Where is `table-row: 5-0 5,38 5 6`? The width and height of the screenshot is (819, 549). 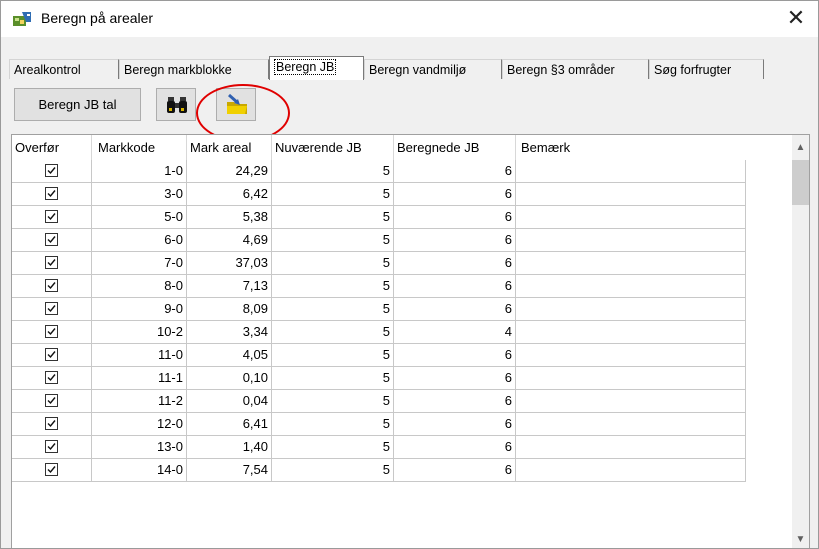
table-row: 5-0 5,38 5 6 is located at coordinates (401, 217).